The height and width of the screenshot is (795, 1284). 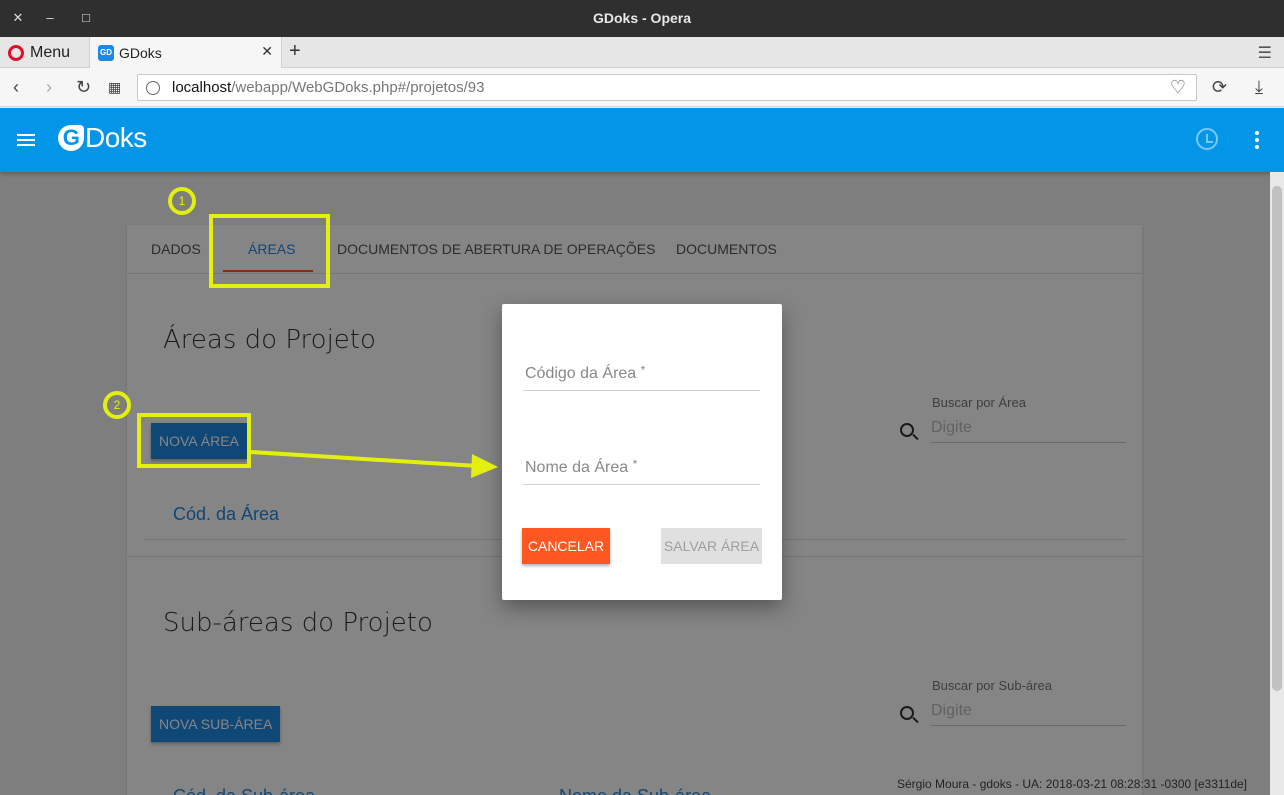 I want to click on new-tab-button: +, so click(x=295, y=51).